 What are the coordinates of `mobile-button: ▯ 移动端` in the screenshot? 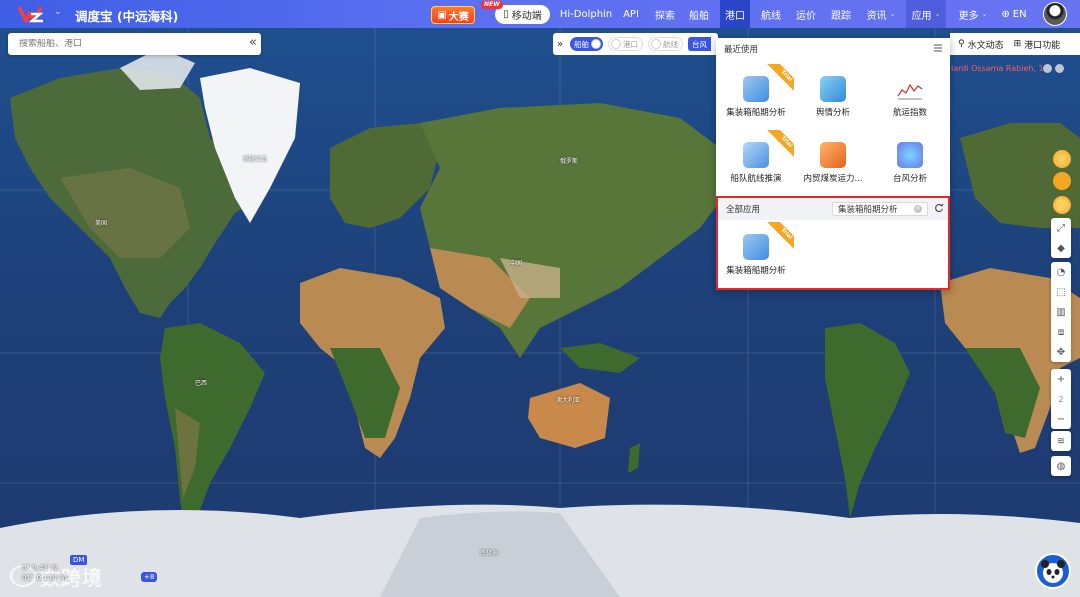 It's located at (522, 14).